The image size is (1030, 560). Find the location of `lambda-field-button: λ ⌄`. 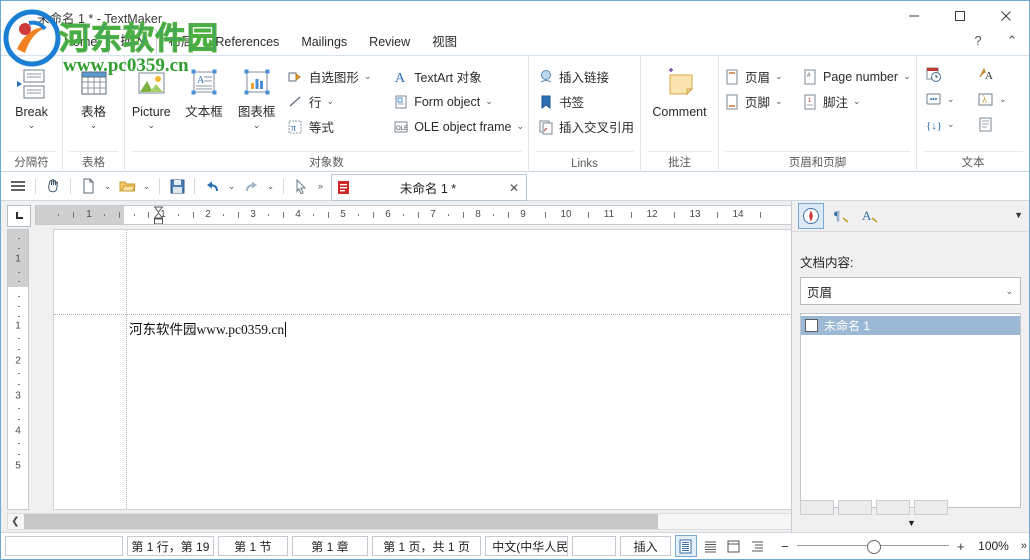

lambda-field-button: λ ⌄ is located at coordinates (999, 99).